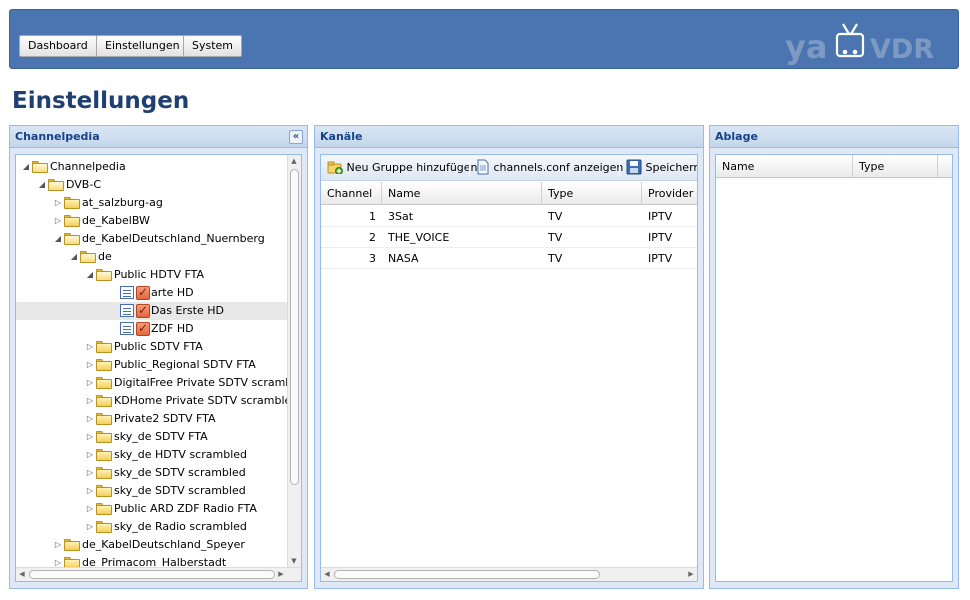 Image resolution: width=970 pixels, height=600 pixels. What do you see at coordinates (296, 137) in the screenshot?
I see `collapse-panel-icon: «` at bounding box center [296, 137].